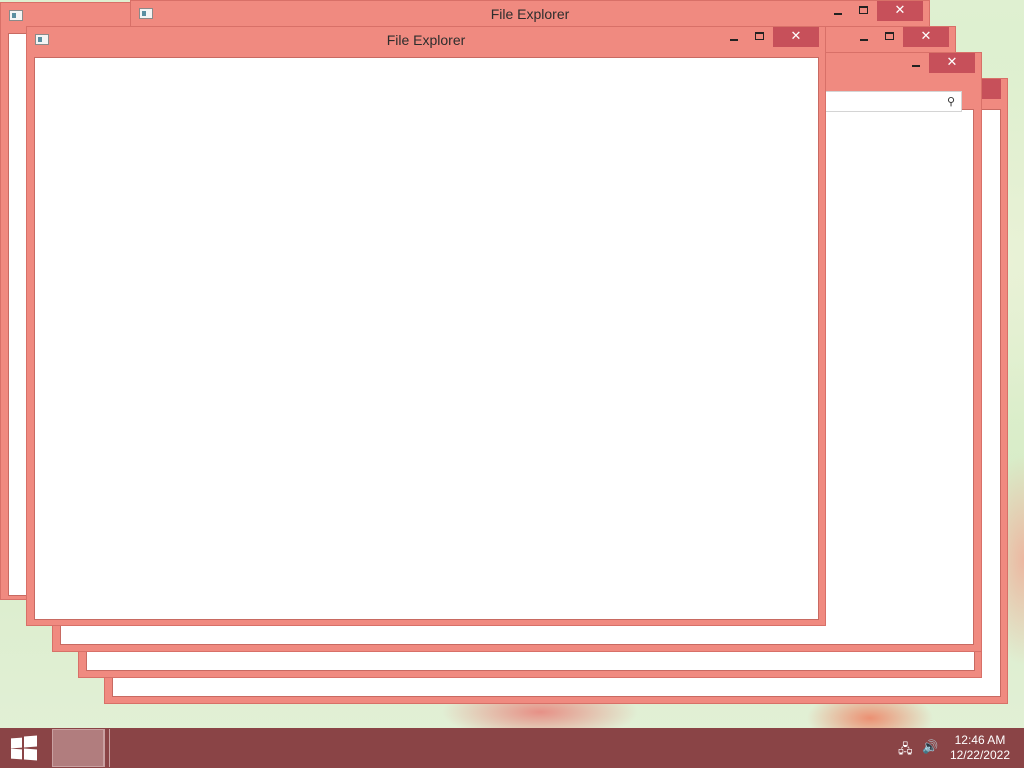  I want to click on start-button, so click(24, 748).